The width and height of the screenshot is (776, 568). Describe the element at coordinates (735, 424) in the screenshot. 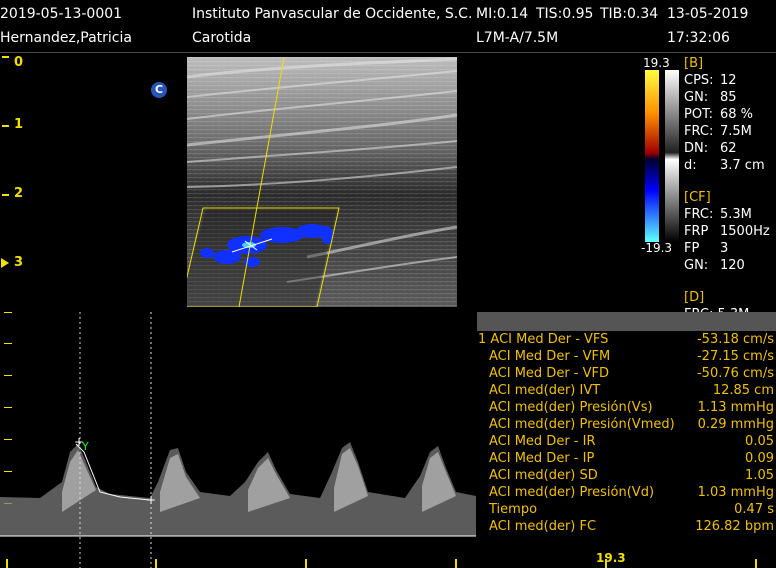

I see `measurement-value: 0.29 mmHg` at that location.